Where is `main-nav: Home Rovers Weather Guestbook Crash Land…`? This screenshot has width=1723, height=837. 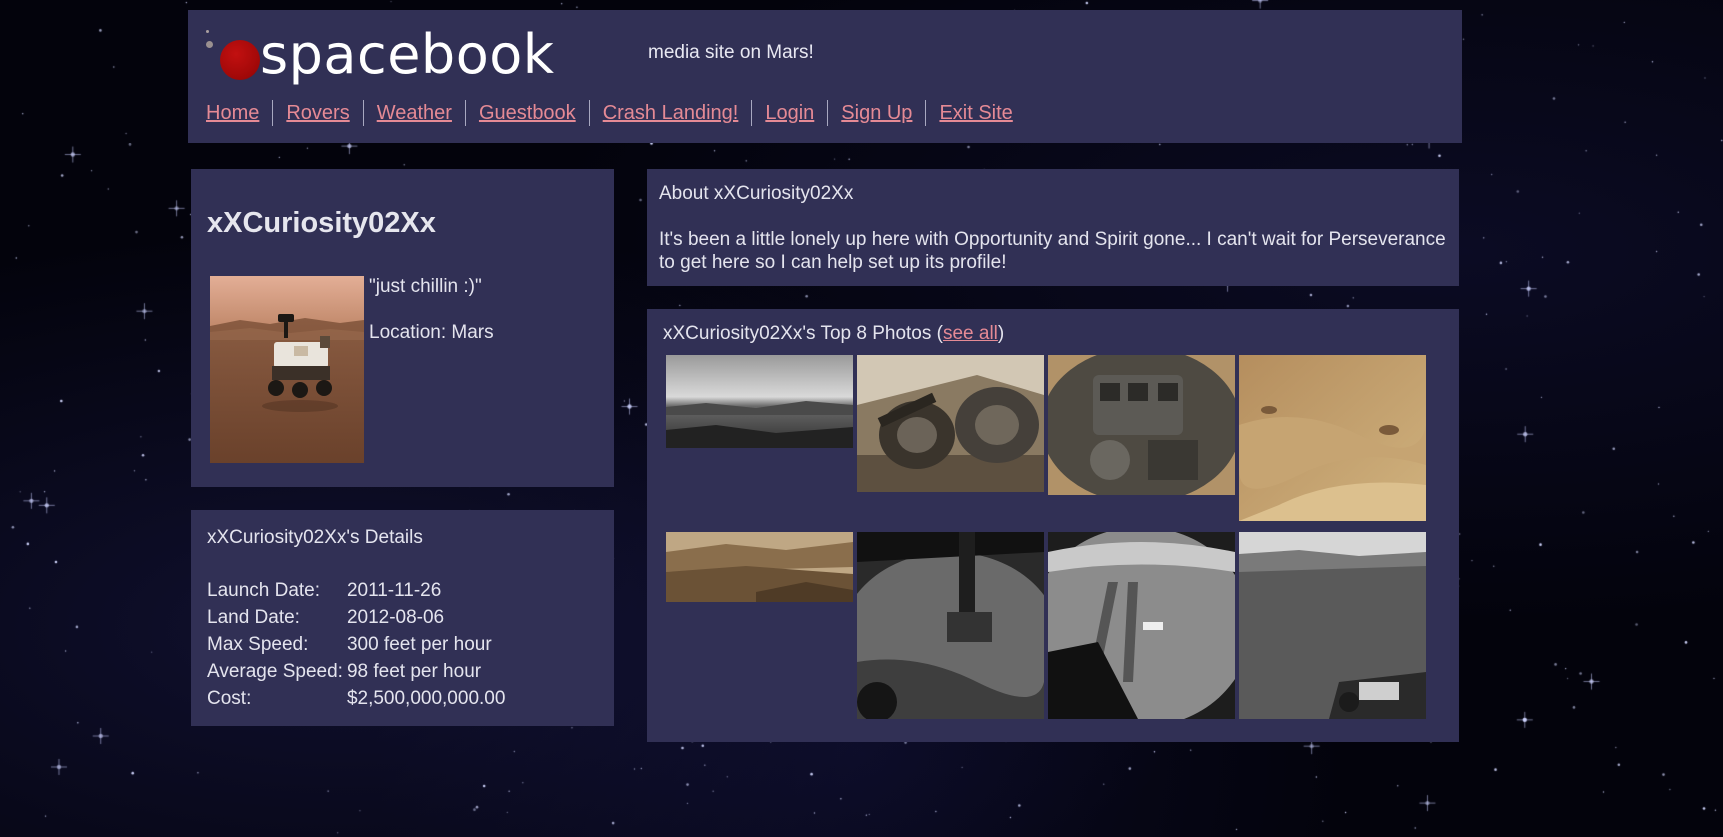 main-nav: Home Rovers Weather Guestbook Crash Land… is located at coordinates (615, 113).